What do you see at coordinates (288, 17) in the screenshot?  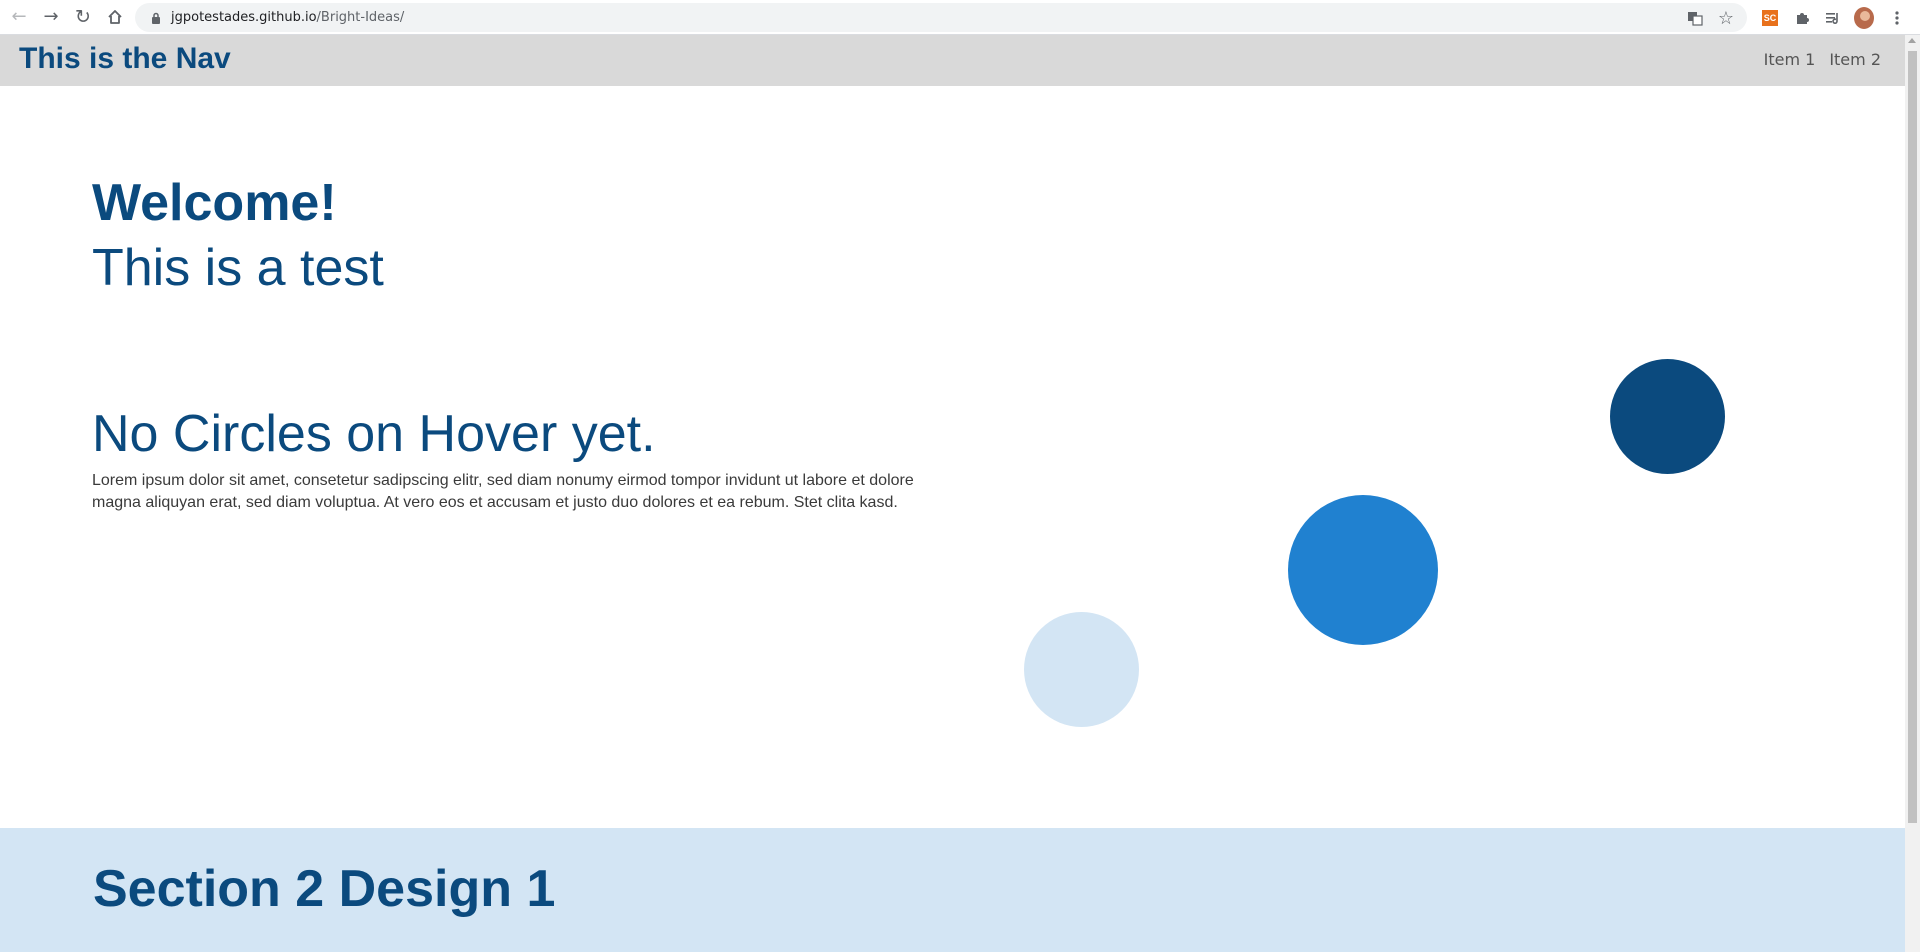 I see `url-text: jgpotestades.github.io/Bright-Ideas/` at bounding box center [288, 17].